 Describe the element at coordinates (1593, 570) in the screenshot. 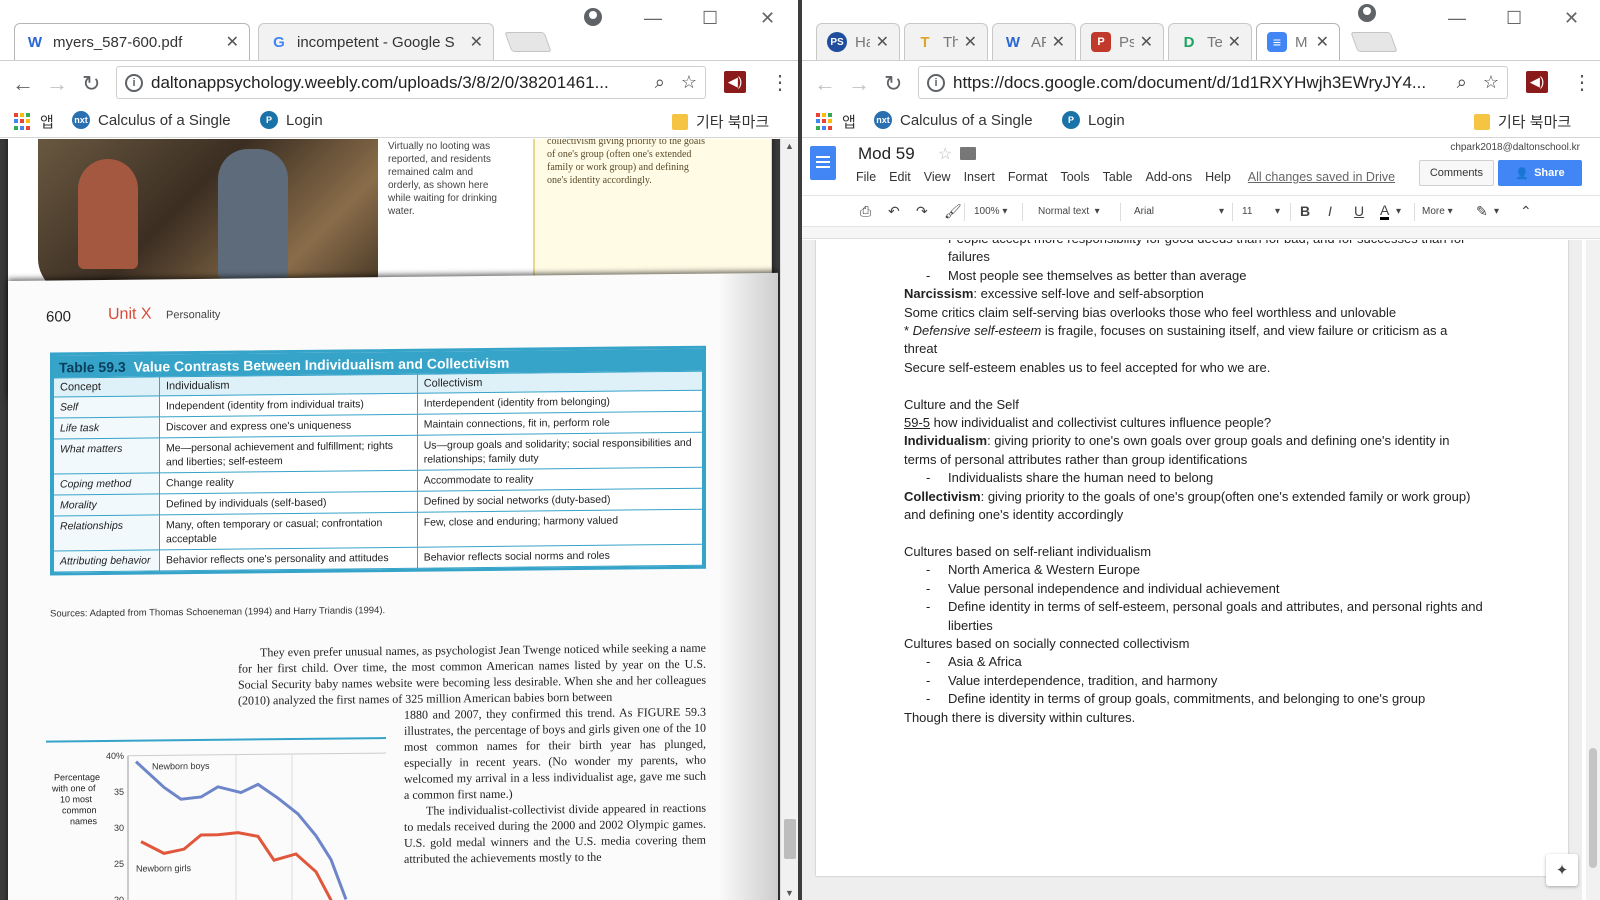

I see `docs-scrollbar` at that location.